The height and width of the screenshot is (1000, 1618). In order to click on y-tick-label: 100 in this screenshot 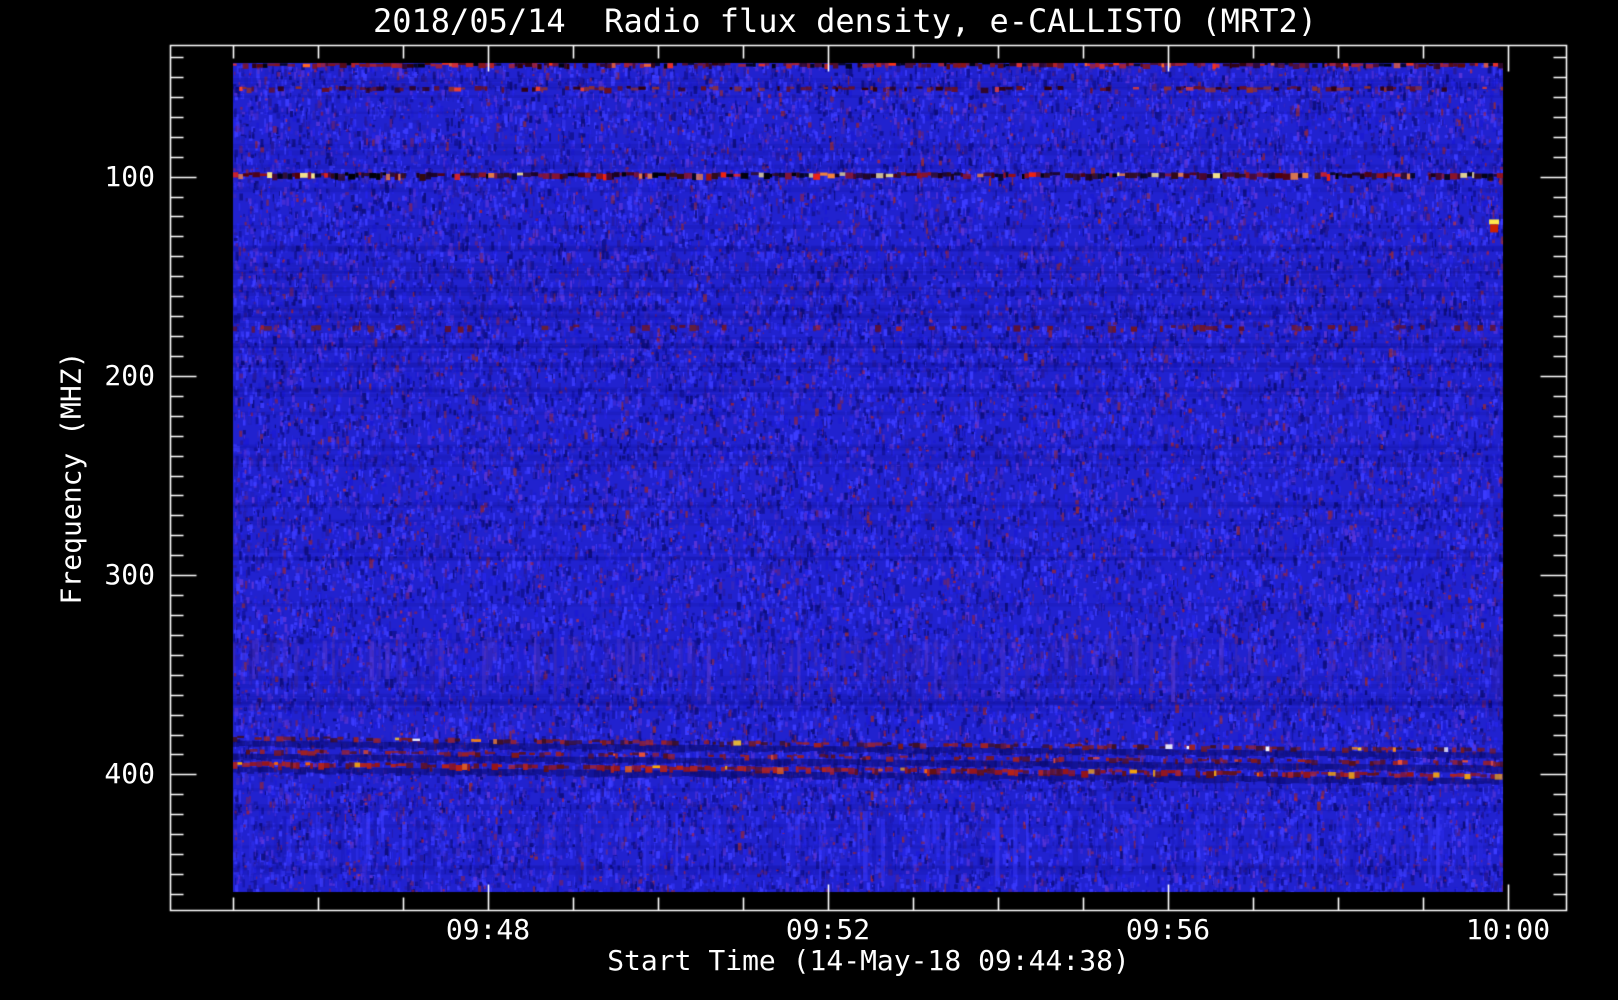, I will do `click(129, 176)`.